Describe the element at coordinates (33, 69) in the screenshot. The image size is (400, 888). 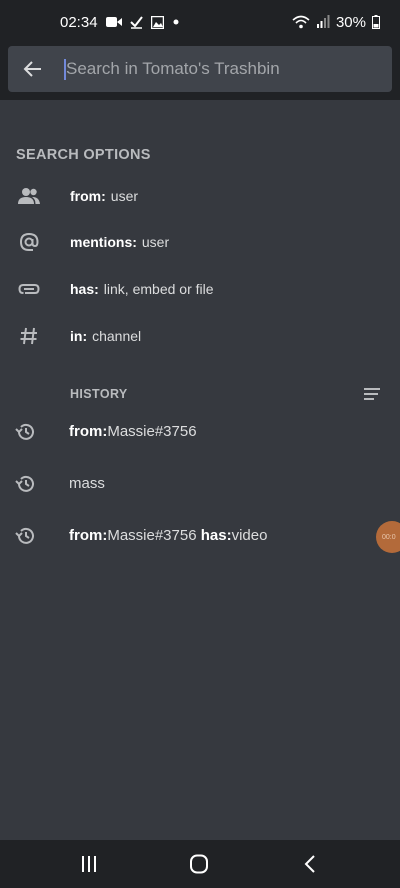
I see `back-arrow-icon` at that location.